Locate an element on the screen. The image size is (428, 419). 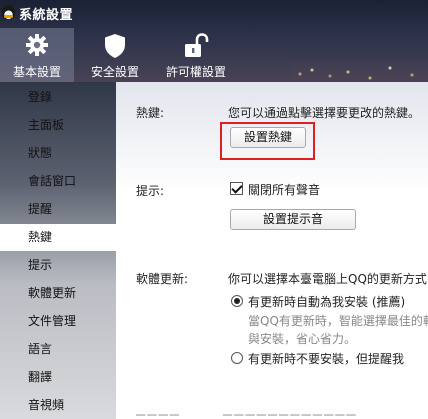
sidebar-item-login: 登錄 is located at coordinates (58, 97).